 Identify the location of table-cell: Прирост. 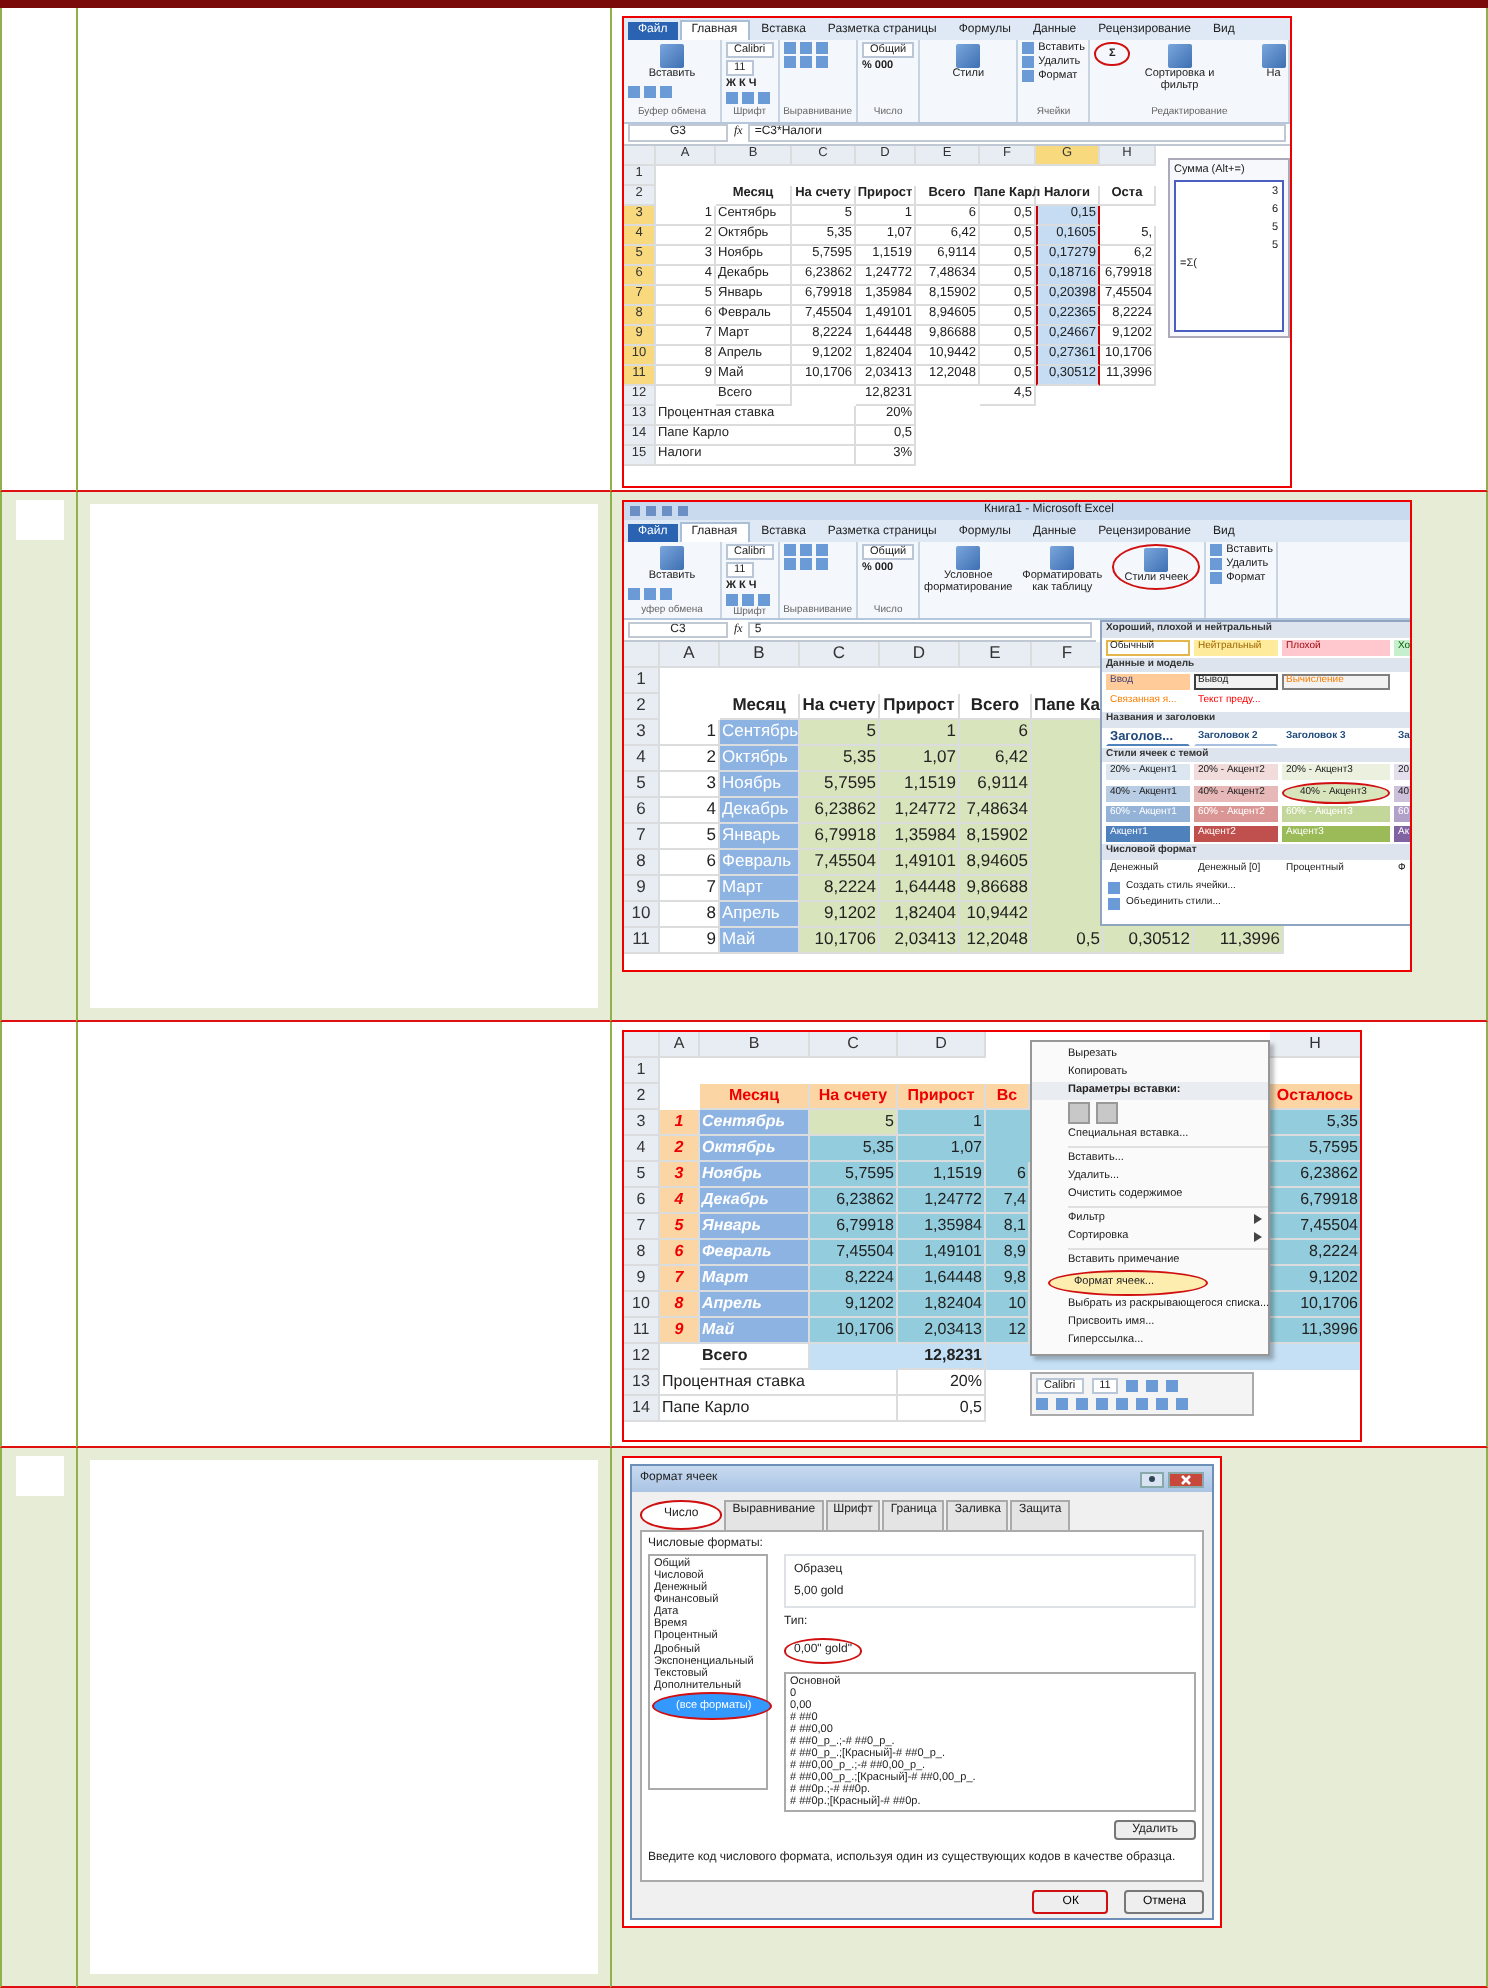
(942, 1097).